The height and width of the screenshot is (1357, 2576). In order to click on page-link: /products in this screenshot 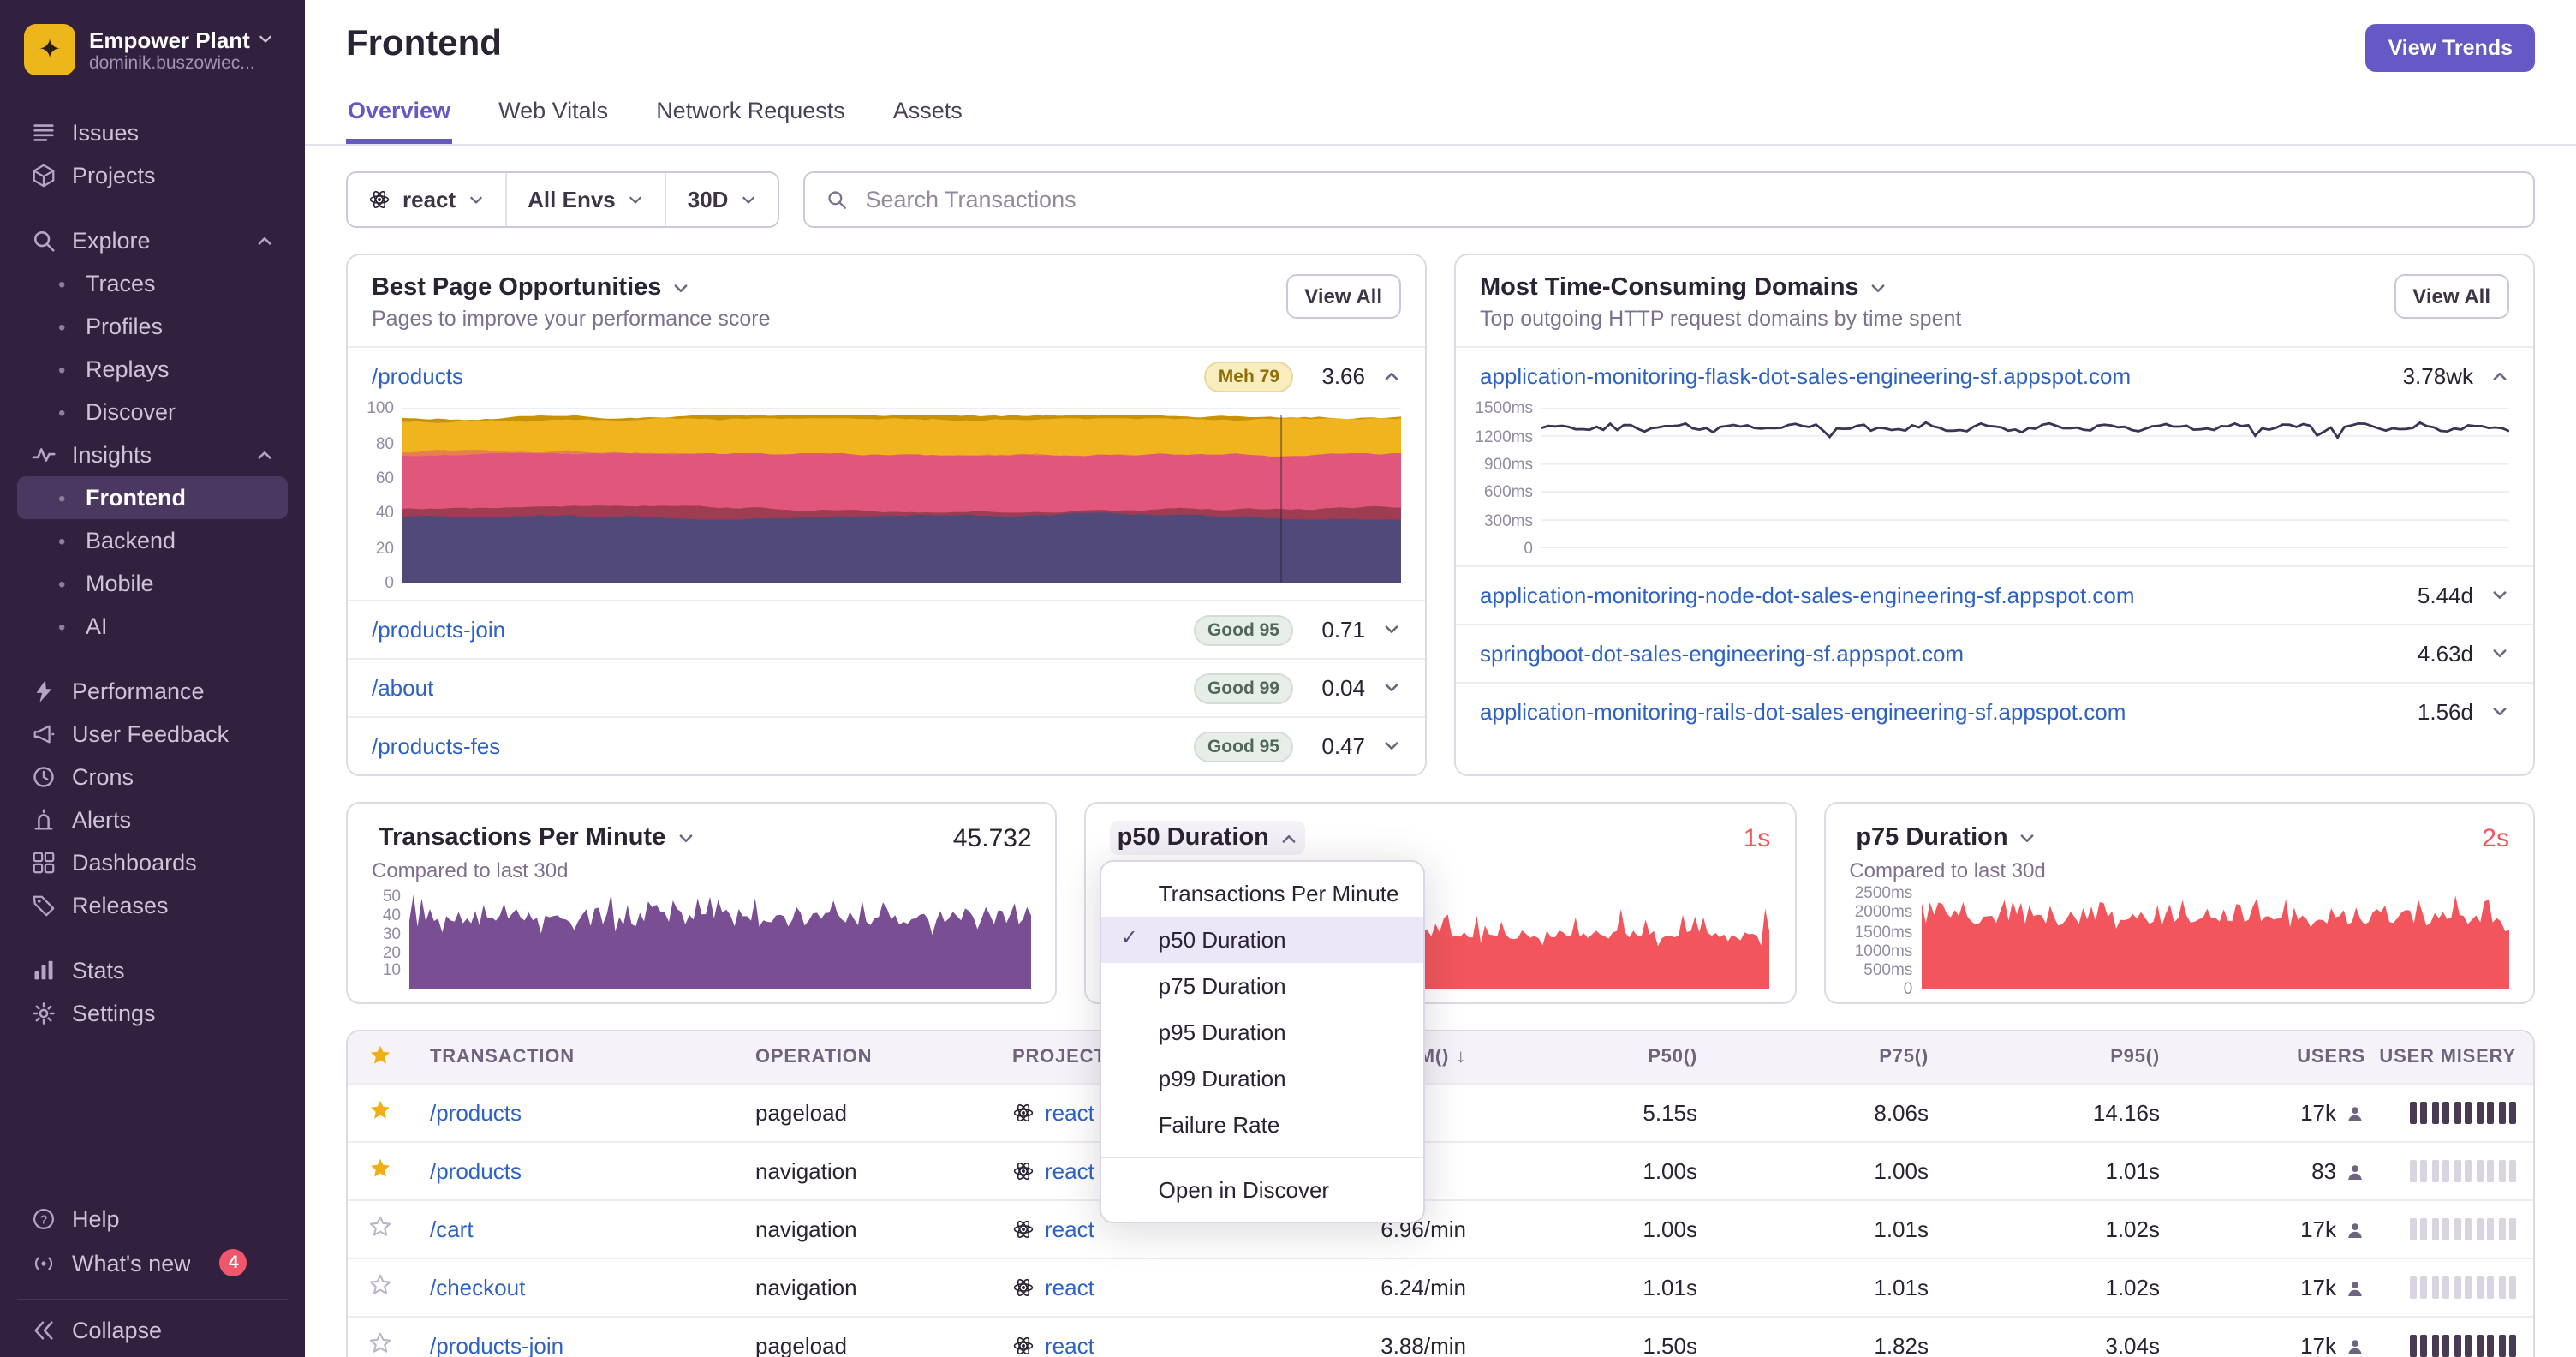, I will do `click(418, 376)`.